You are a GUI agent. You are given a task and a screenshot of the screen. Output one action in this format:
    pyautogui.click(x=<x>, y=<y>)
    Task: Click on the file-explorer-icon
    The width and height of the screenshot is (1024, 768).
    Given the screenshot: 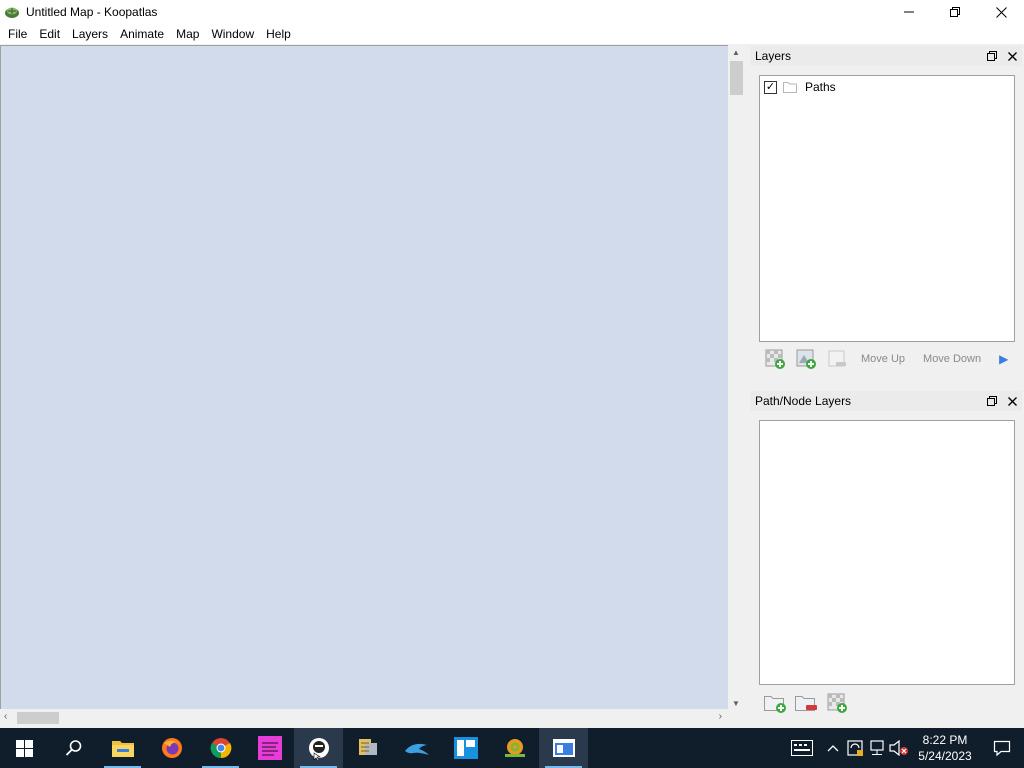 What is the action you would take?
    pyautogui.click(x=122, y=749)
    